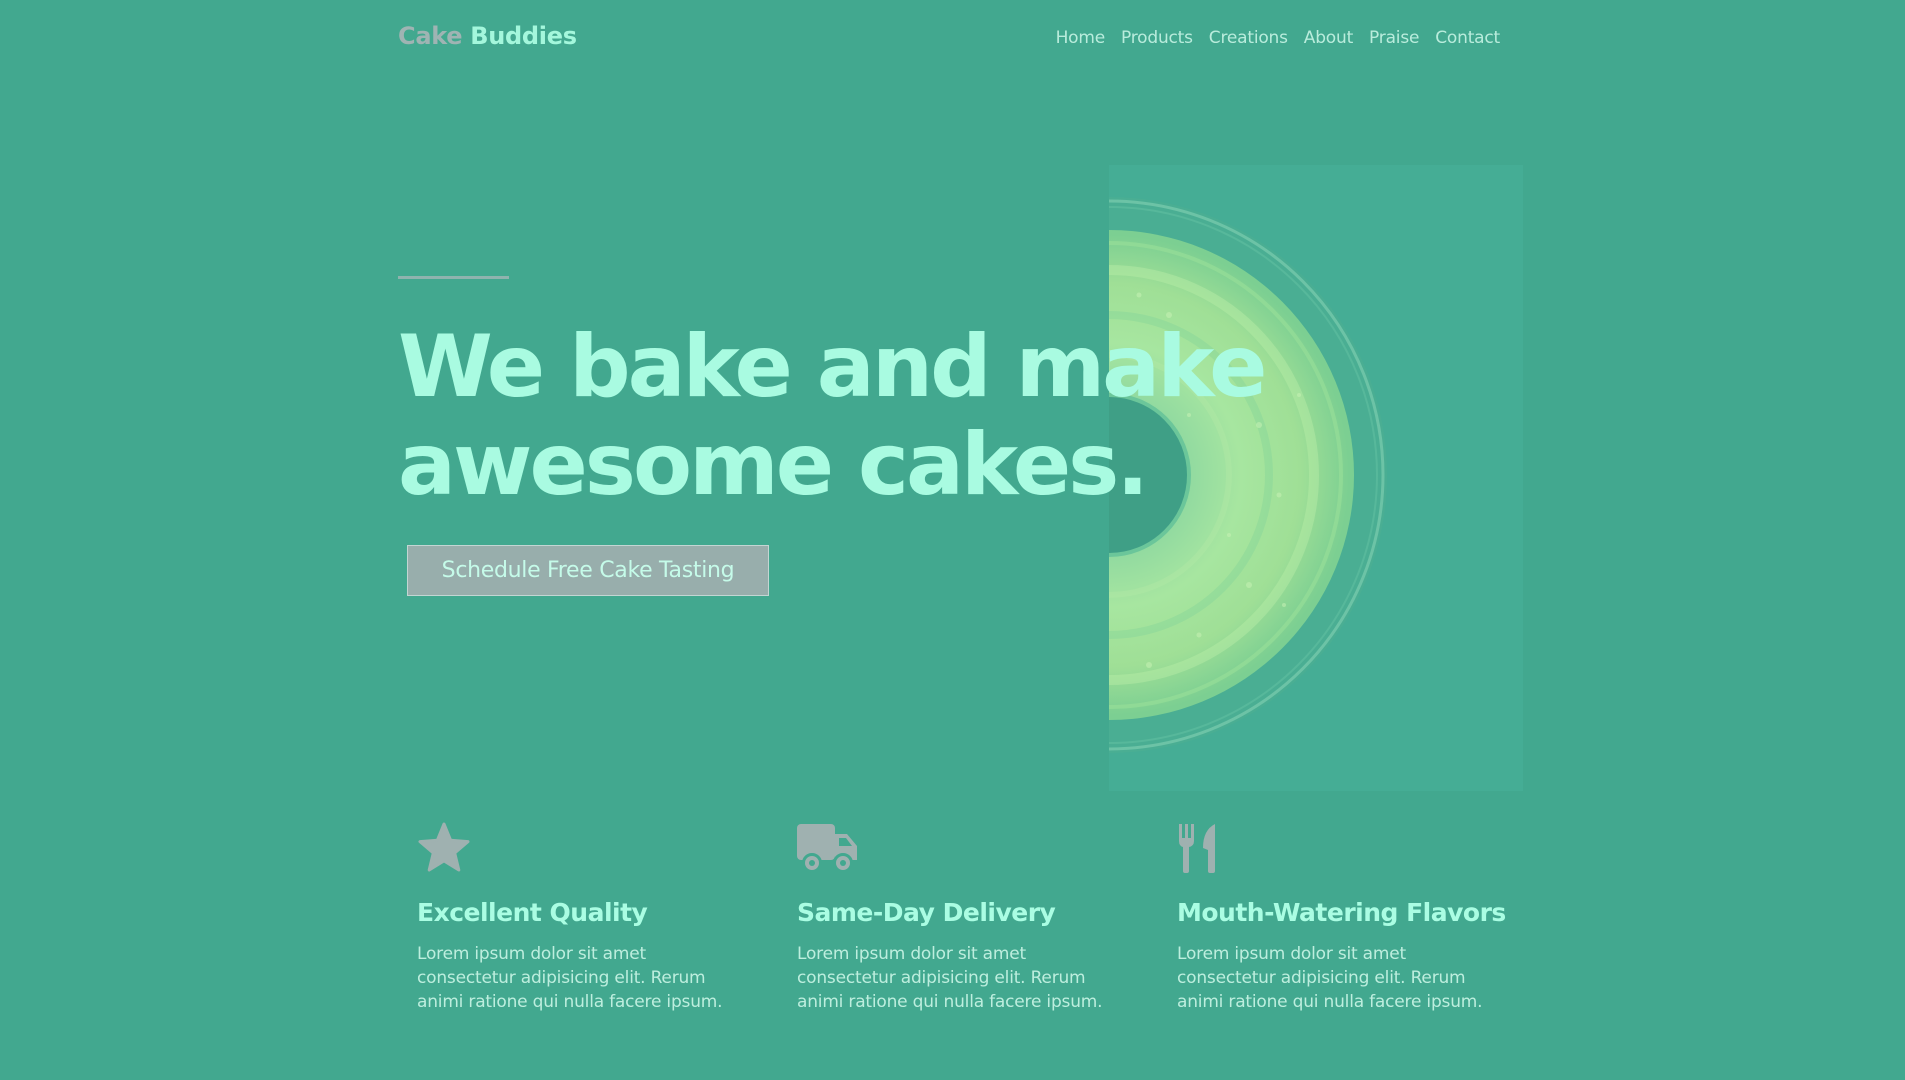  I want to click on utensils-icon, so click(1332, 848).